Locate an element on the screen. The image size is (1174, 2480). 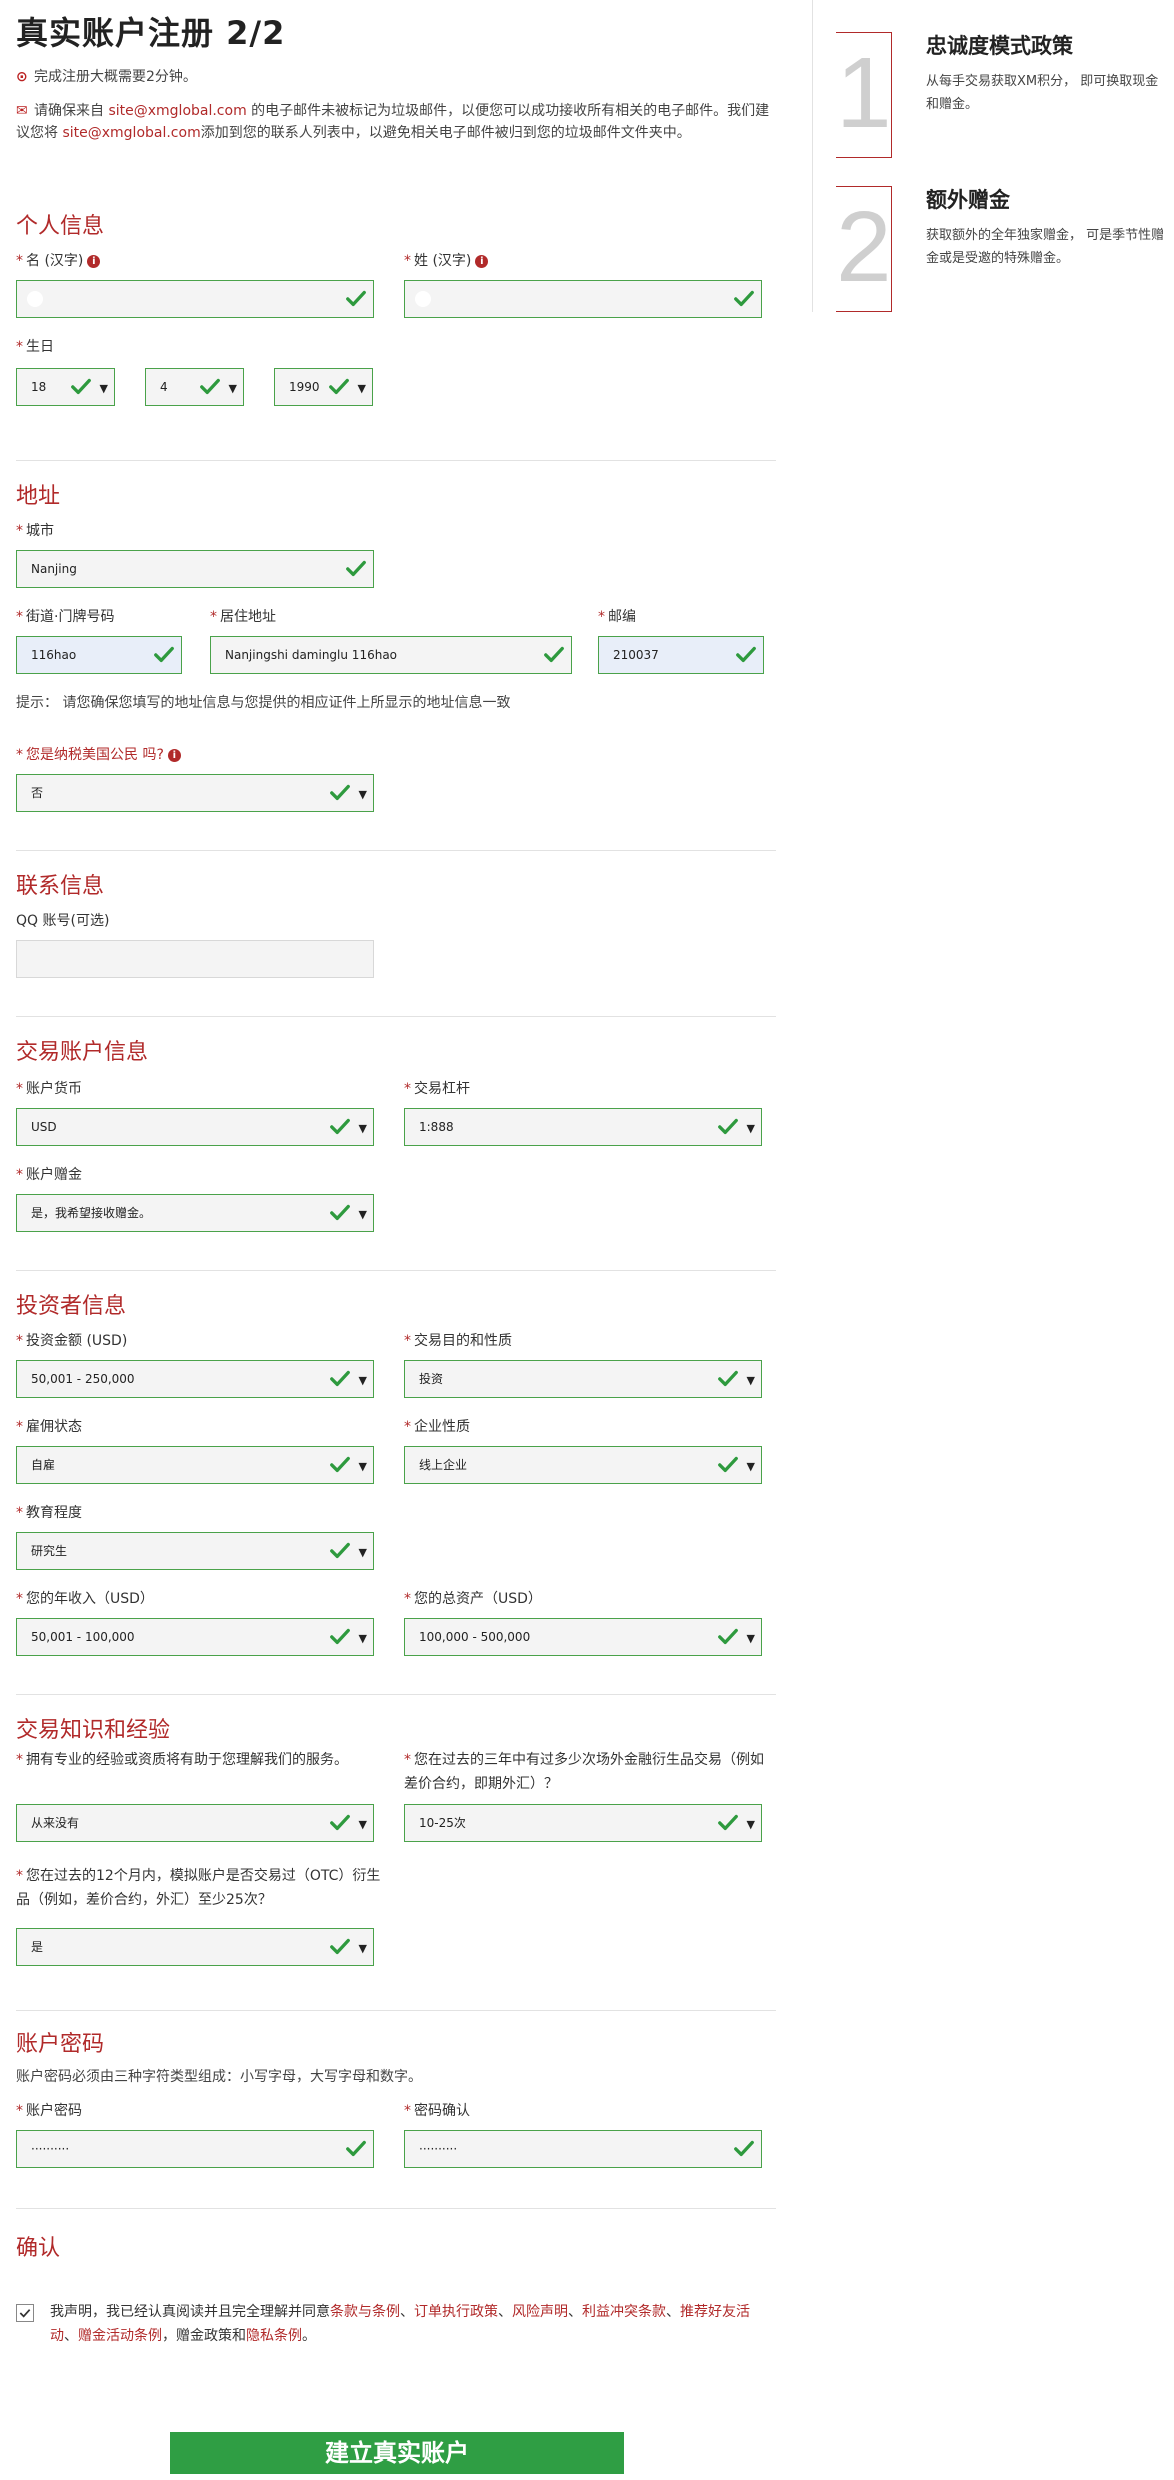
postcode-label: * 邮编 is located at coordinates (617, 617).